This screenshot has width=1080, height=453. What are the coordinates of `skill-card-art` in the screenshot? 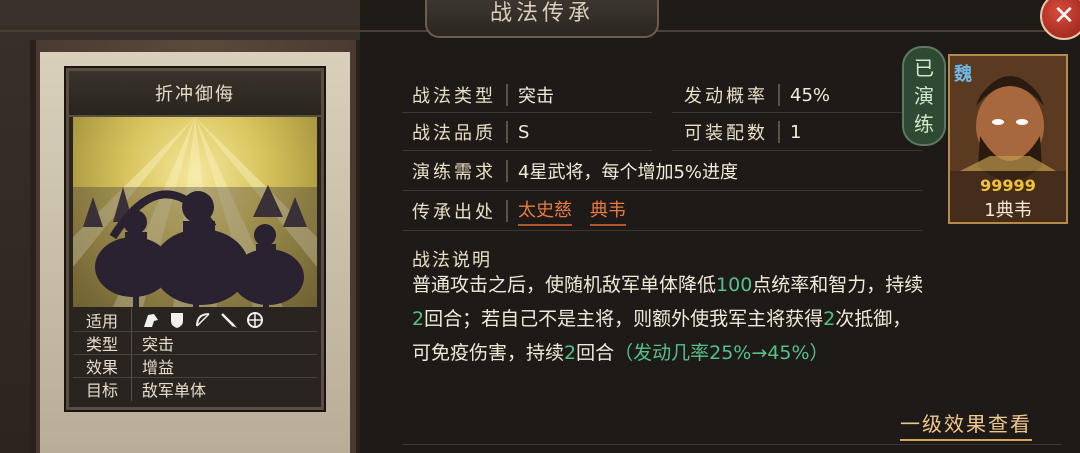 It's located at (195, 212).